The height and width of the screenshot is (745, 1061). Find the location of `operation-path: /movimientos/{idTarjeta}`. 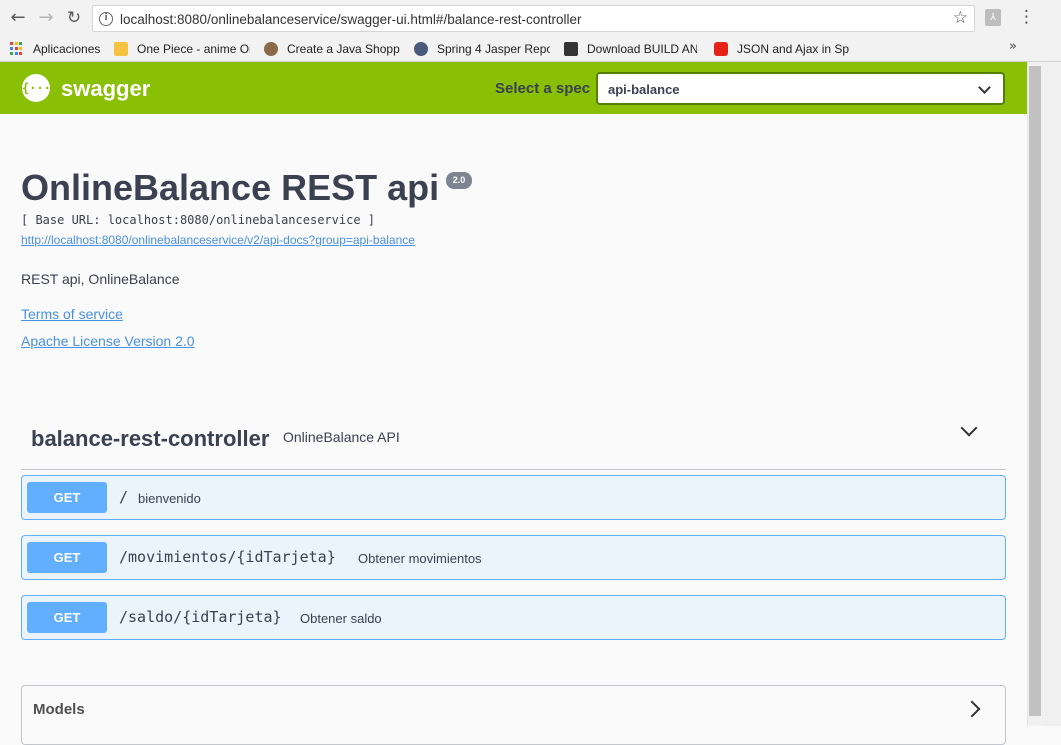

operation-path: /movimientos/{idTarjeta} is located at coordinates (227, 557).